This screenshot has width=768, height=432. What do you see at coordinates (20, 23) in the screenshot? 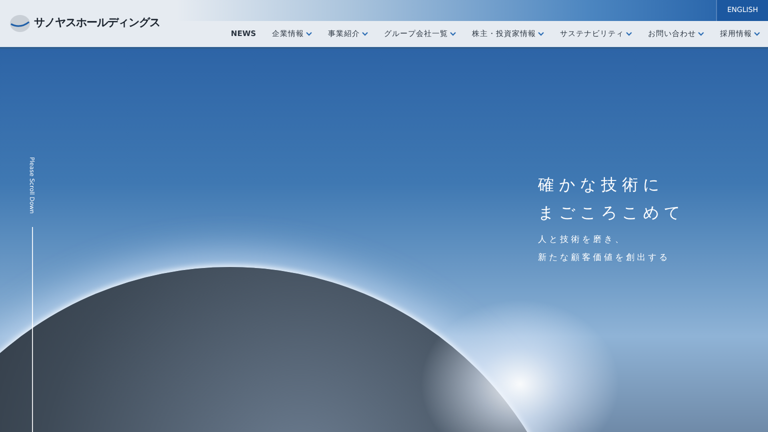
I see `logo-icon` at bounding box center [20, 23].